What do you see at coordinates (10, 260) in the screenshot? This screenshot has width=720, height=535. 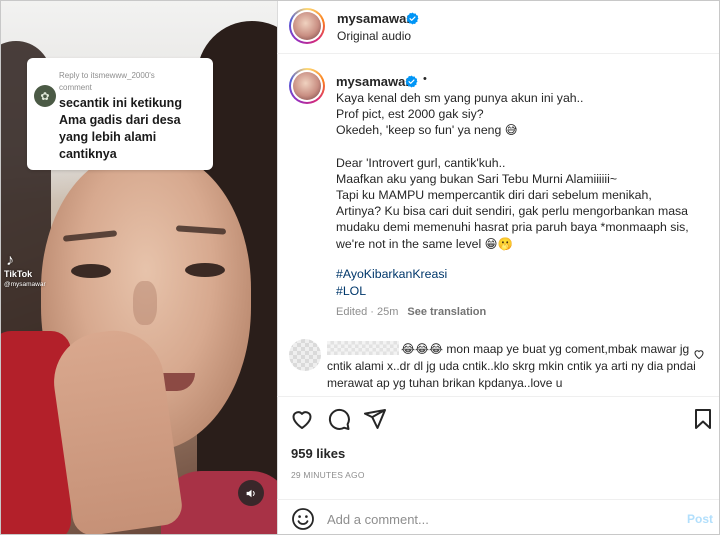 I see `tiktok-logo-icon: ♪` at bounding box center [10, 260].